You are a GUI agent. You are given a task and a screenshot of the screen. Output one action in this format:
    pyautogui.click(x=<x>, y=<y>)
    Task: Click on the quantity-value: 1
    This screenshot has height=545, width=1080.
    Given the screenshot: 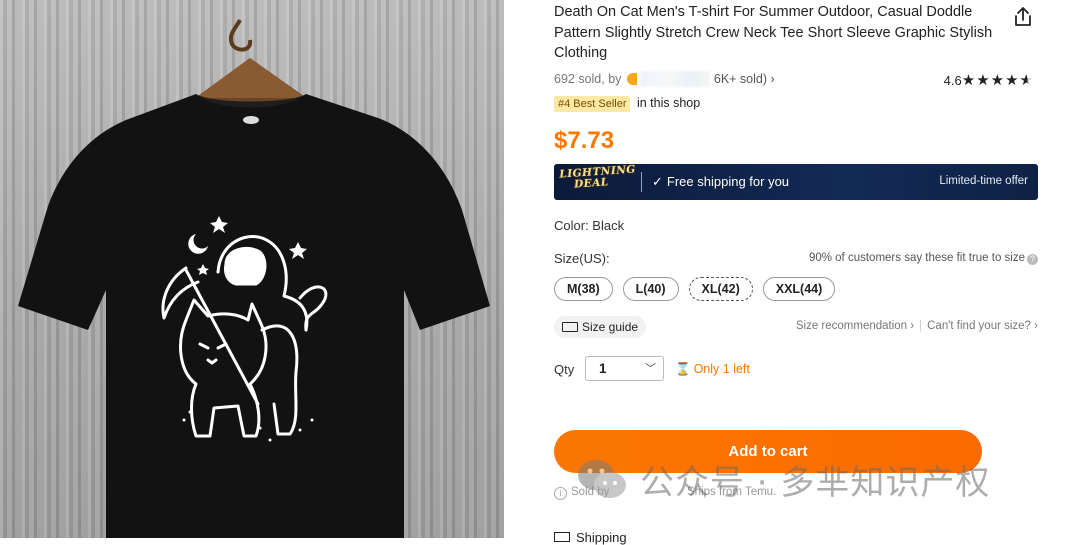 What is the action you would take?
    pyautogui.click(x=603, y=368)
    